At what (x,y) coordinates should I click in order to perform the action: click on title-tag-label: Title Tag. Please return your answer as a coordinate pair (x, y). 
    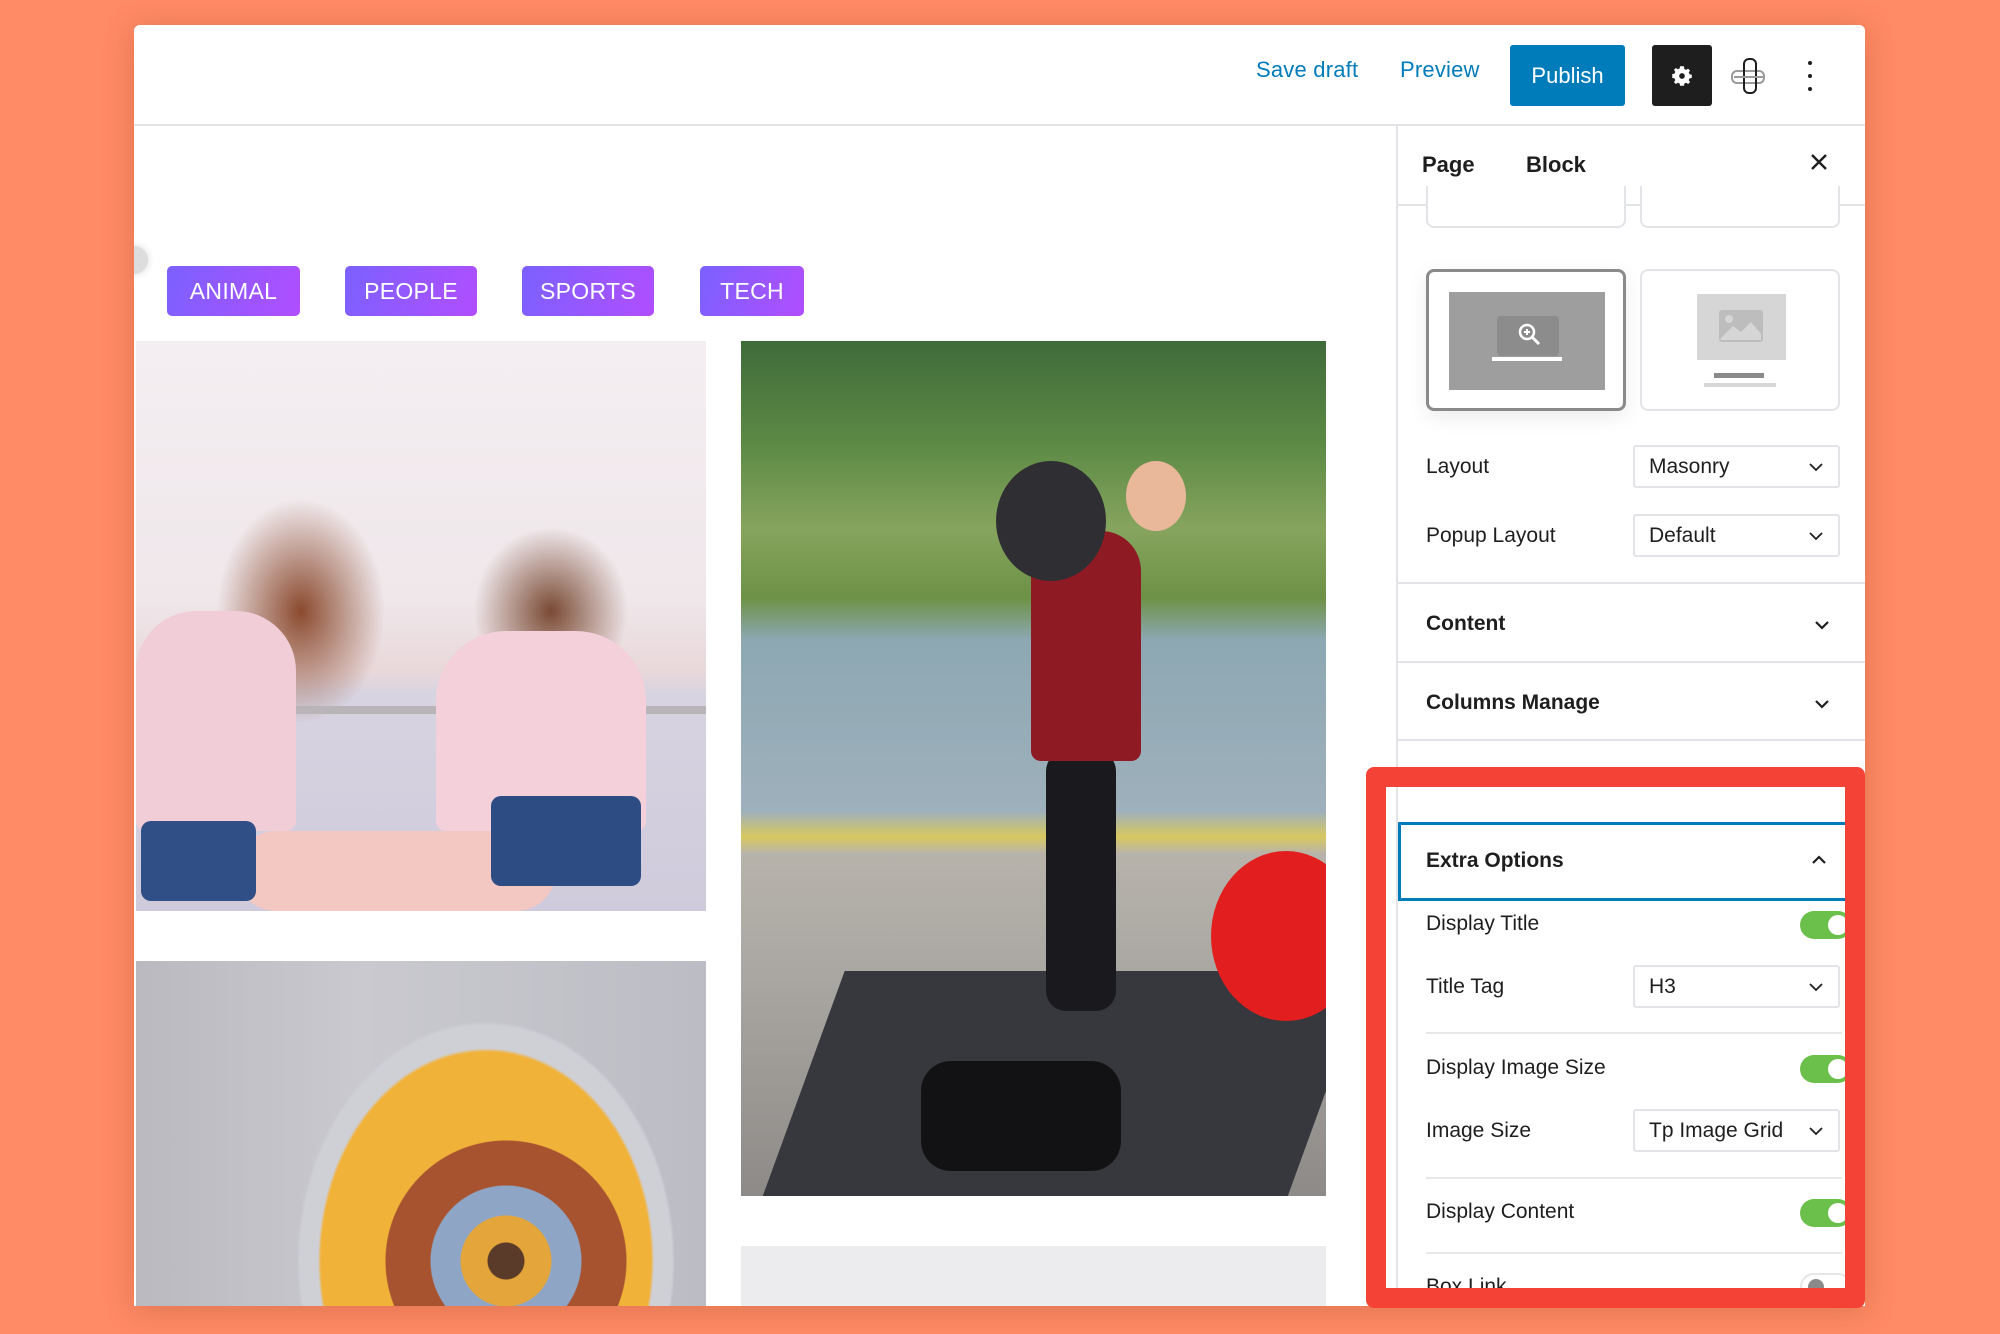
    Looking at the image, I should click on (1465, 986).